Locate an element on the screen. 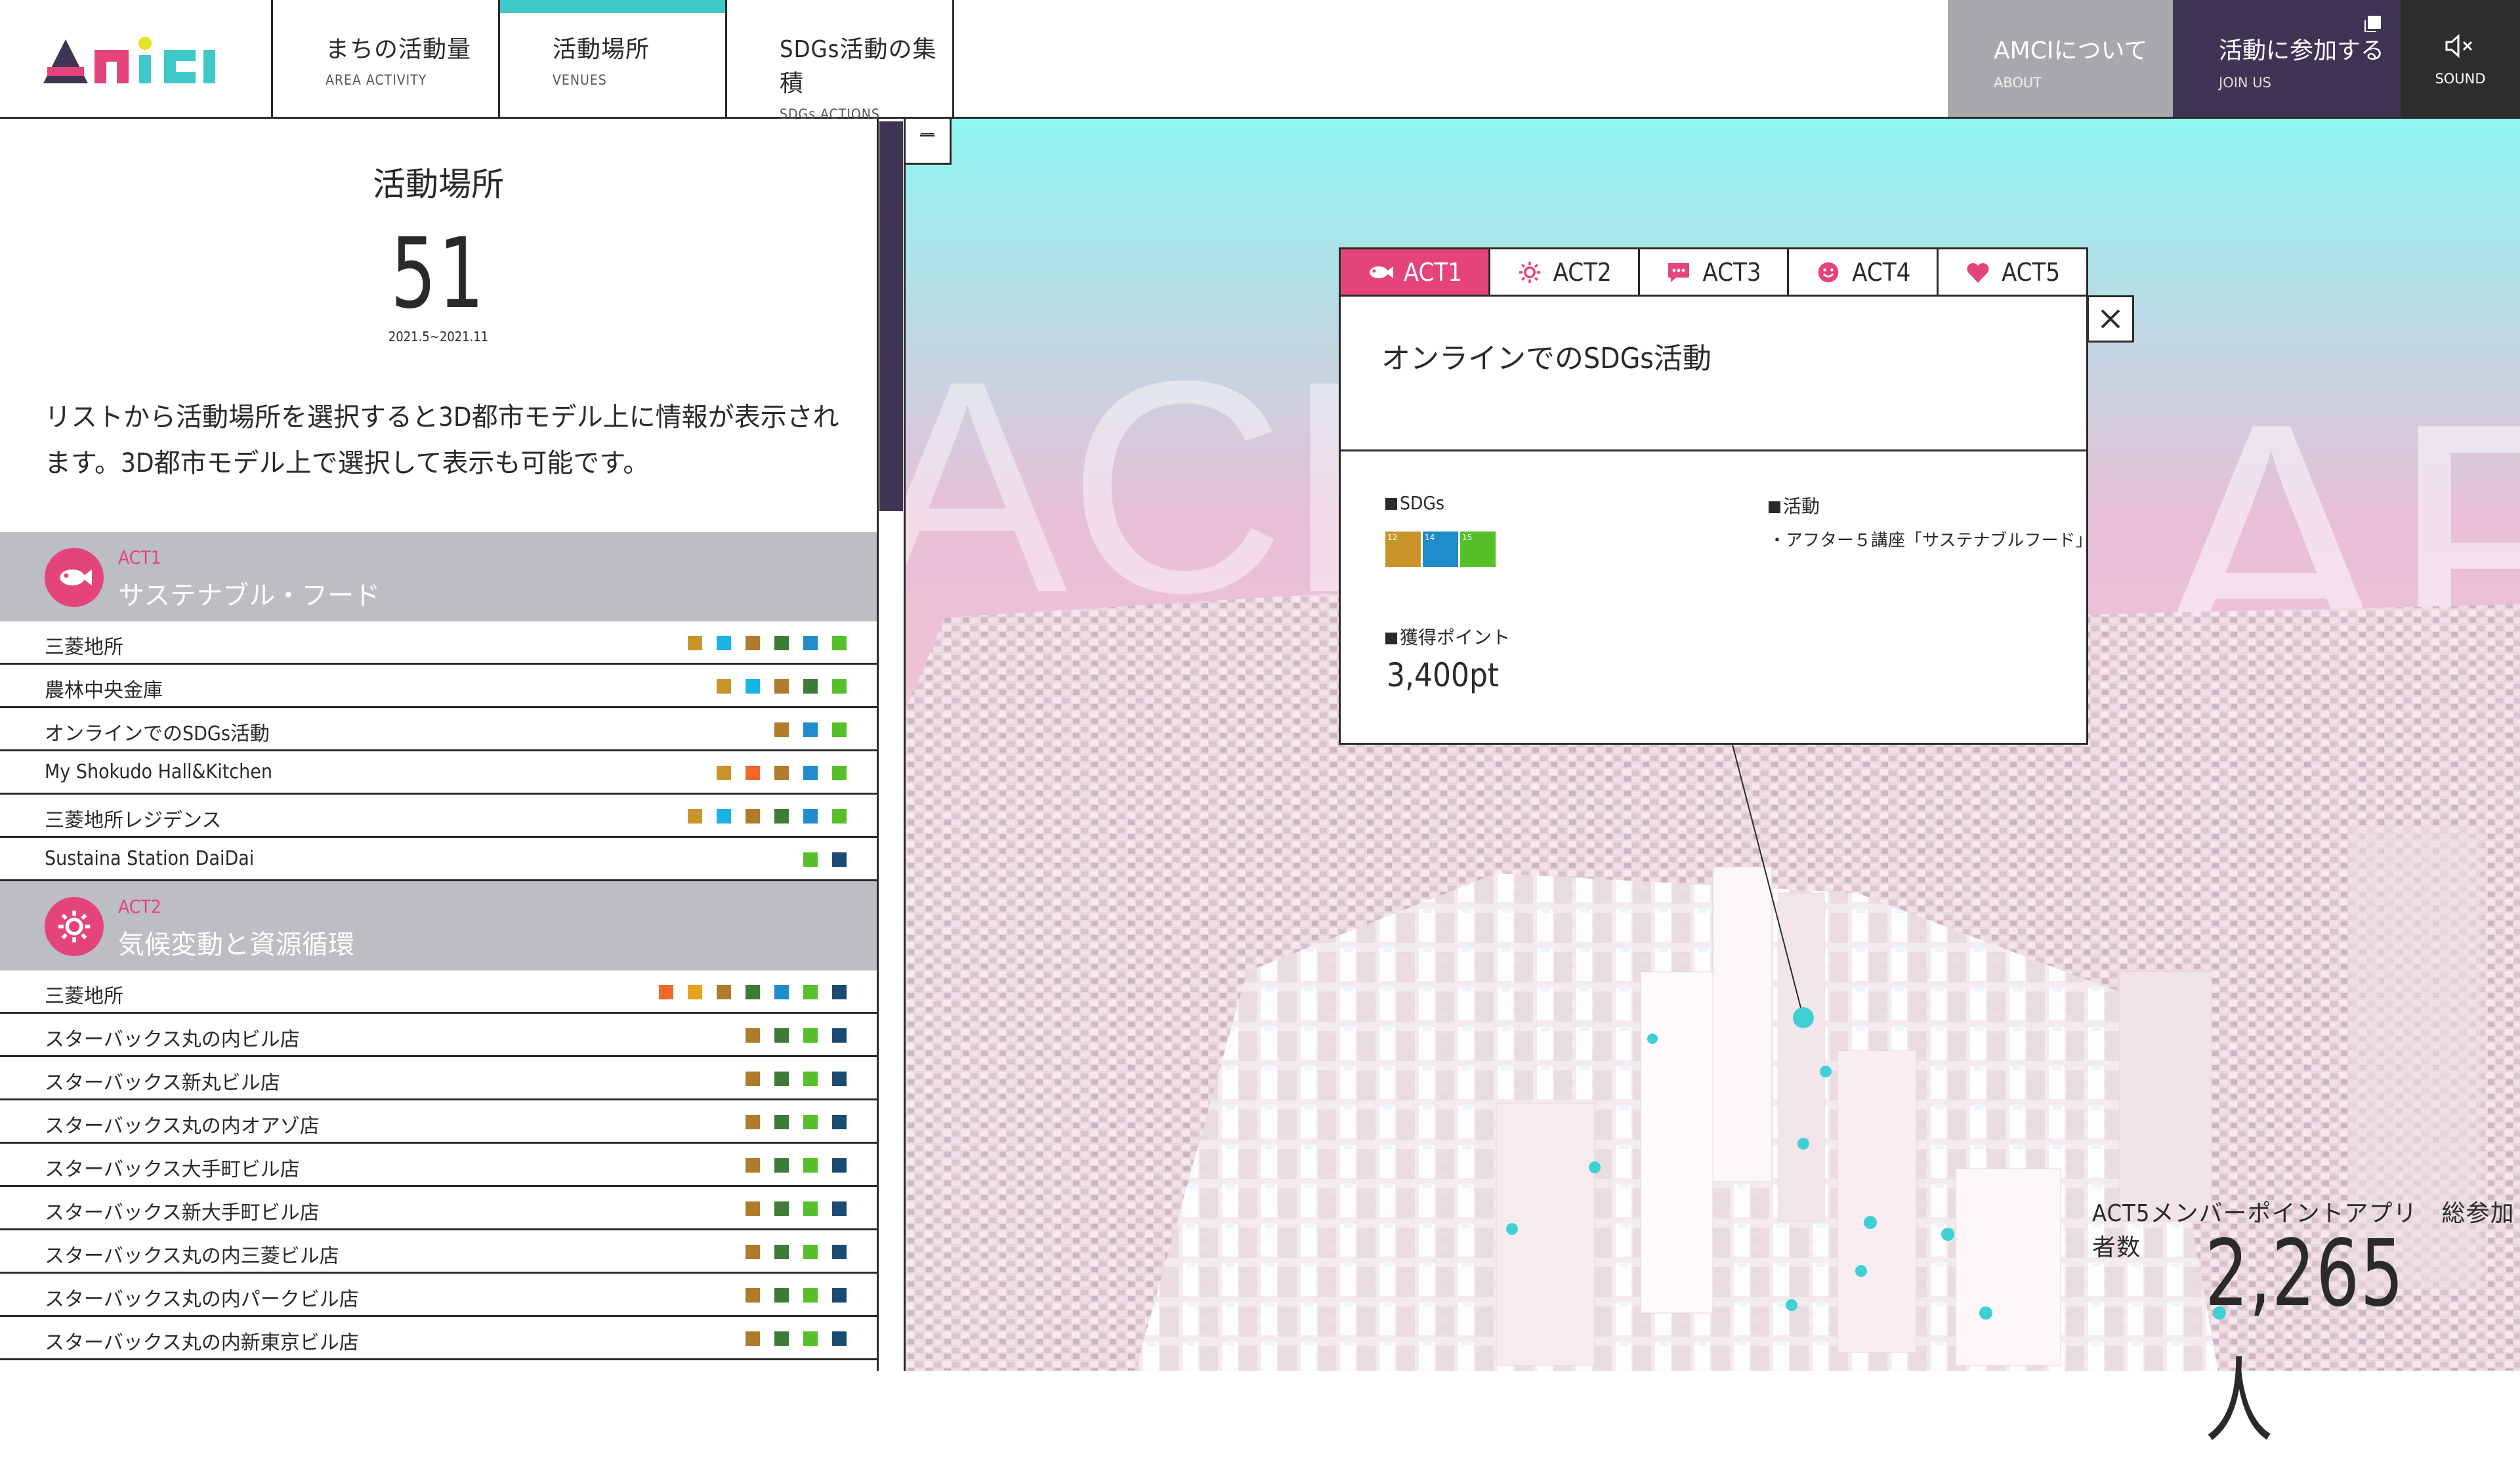 This screenshot has height=1460, width=2520. category-header-act1: ACT1 サステナブル・フード is located at coordinates (438, 576).